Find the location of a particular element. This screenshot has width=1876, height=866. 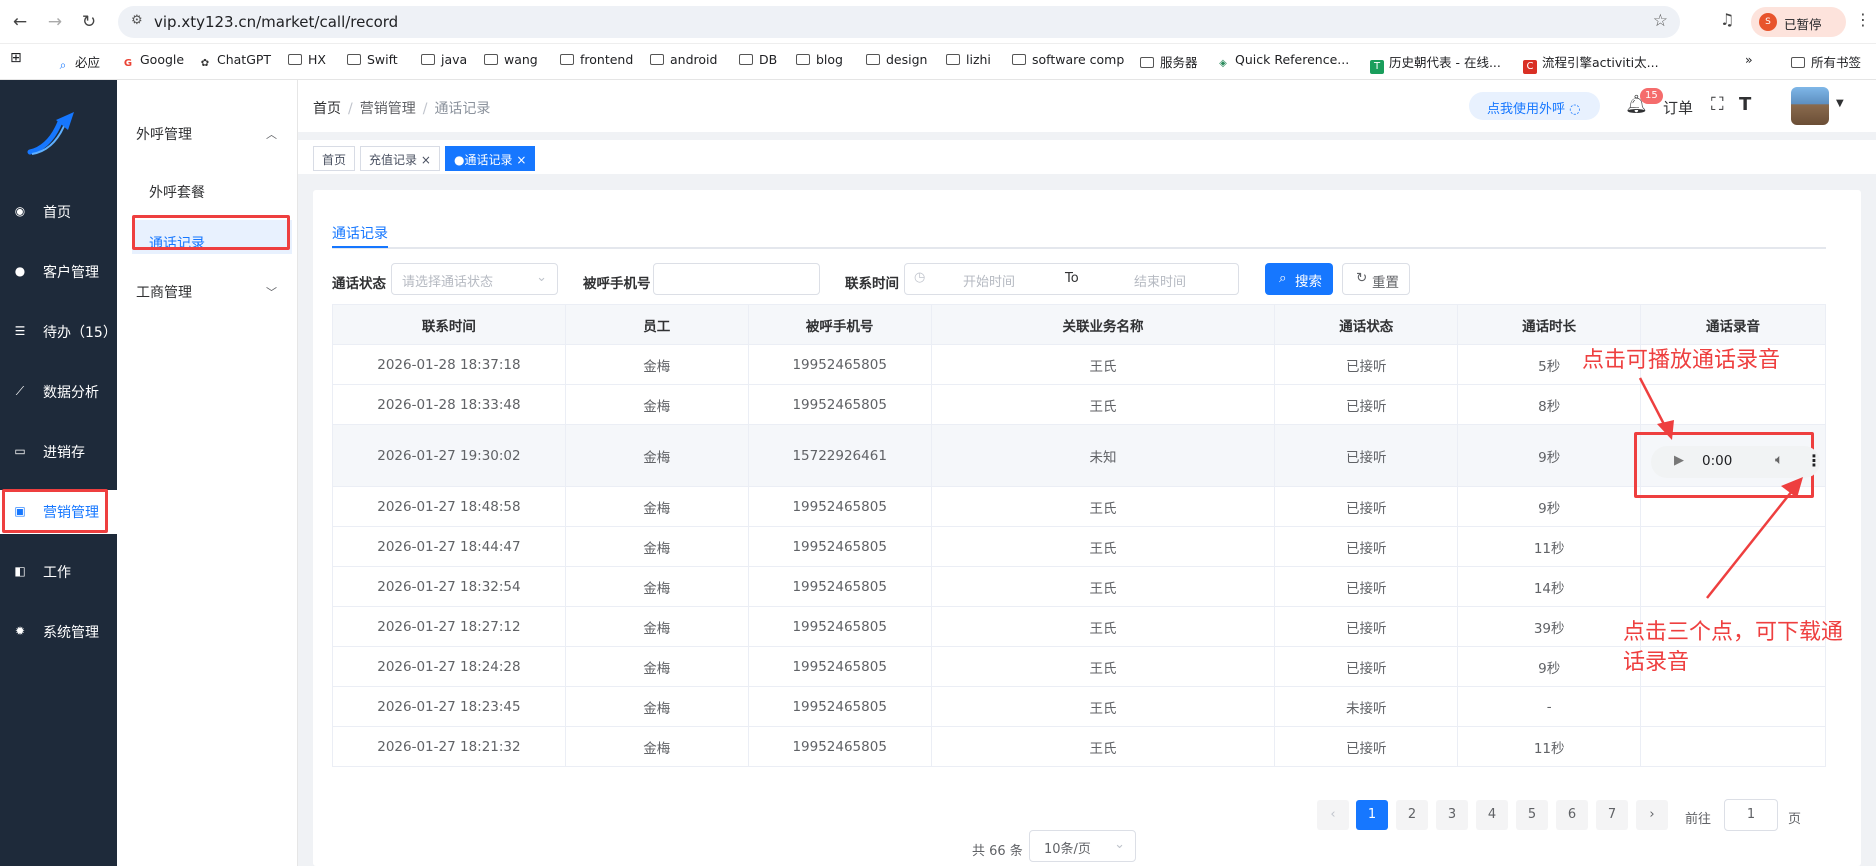

arrow-download is located at coordinates (1751, 542).